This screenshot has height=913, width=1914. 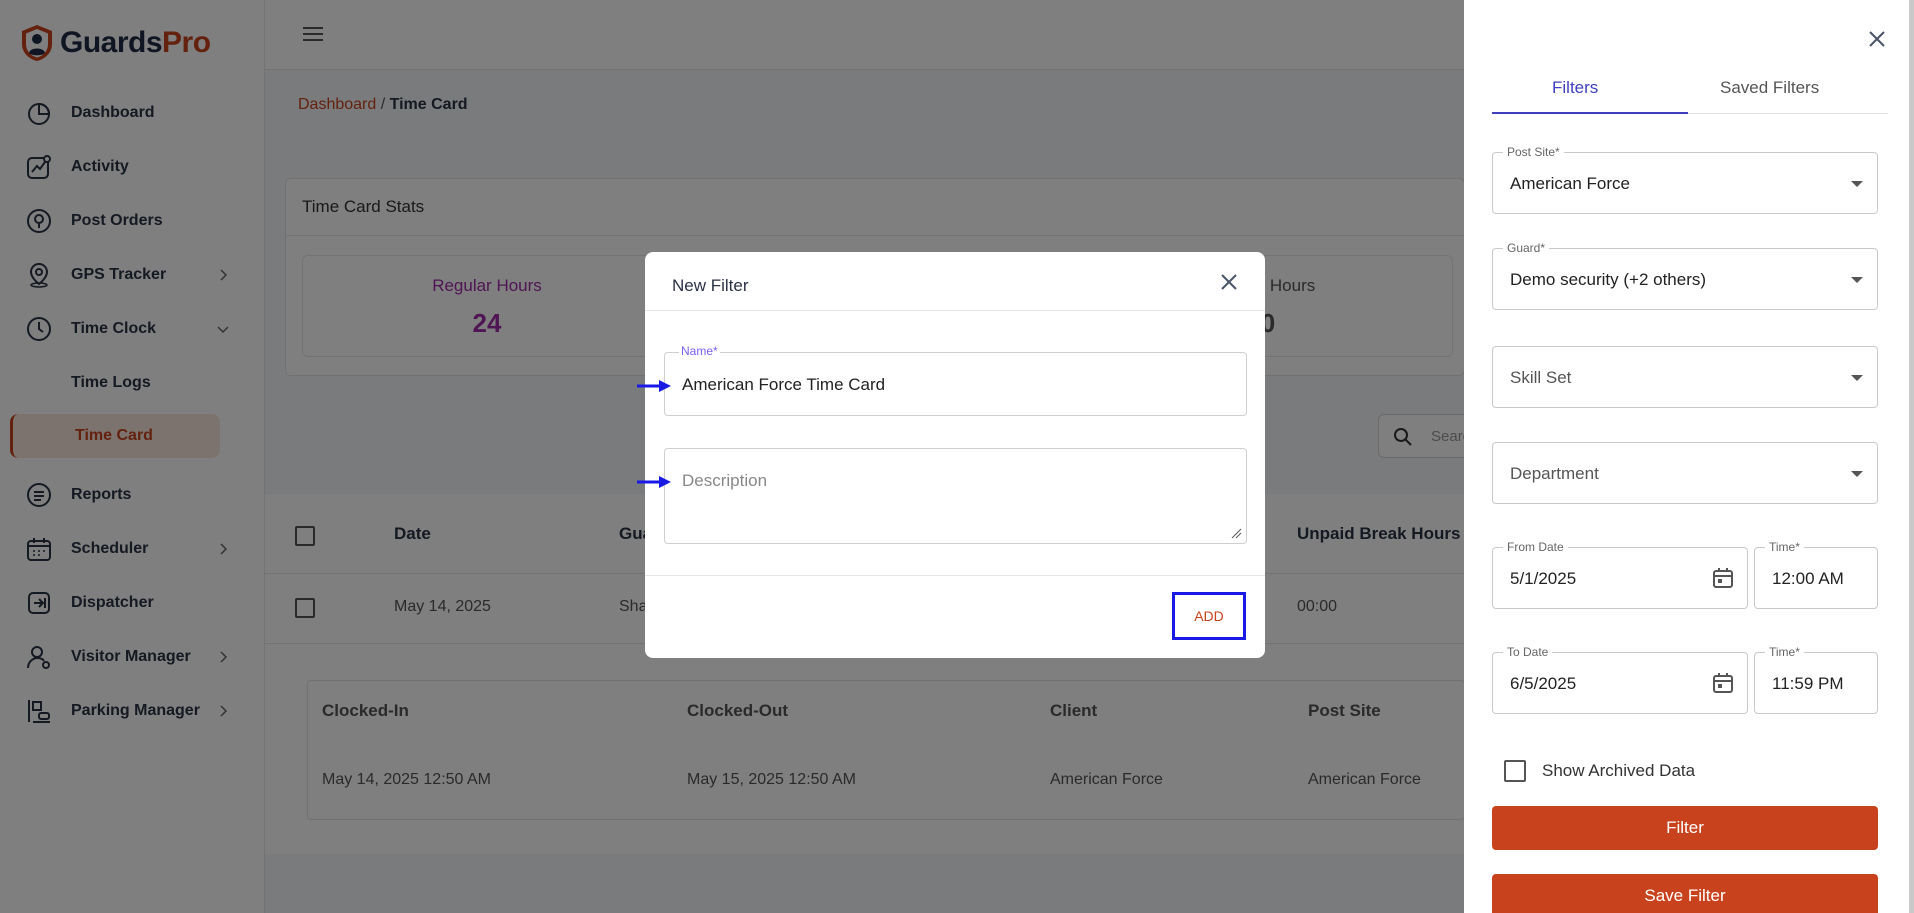 What do you see at coordinates (699, 351) in the screenshot?
I see `field-label: Name*` at bounding box center [699, 351].